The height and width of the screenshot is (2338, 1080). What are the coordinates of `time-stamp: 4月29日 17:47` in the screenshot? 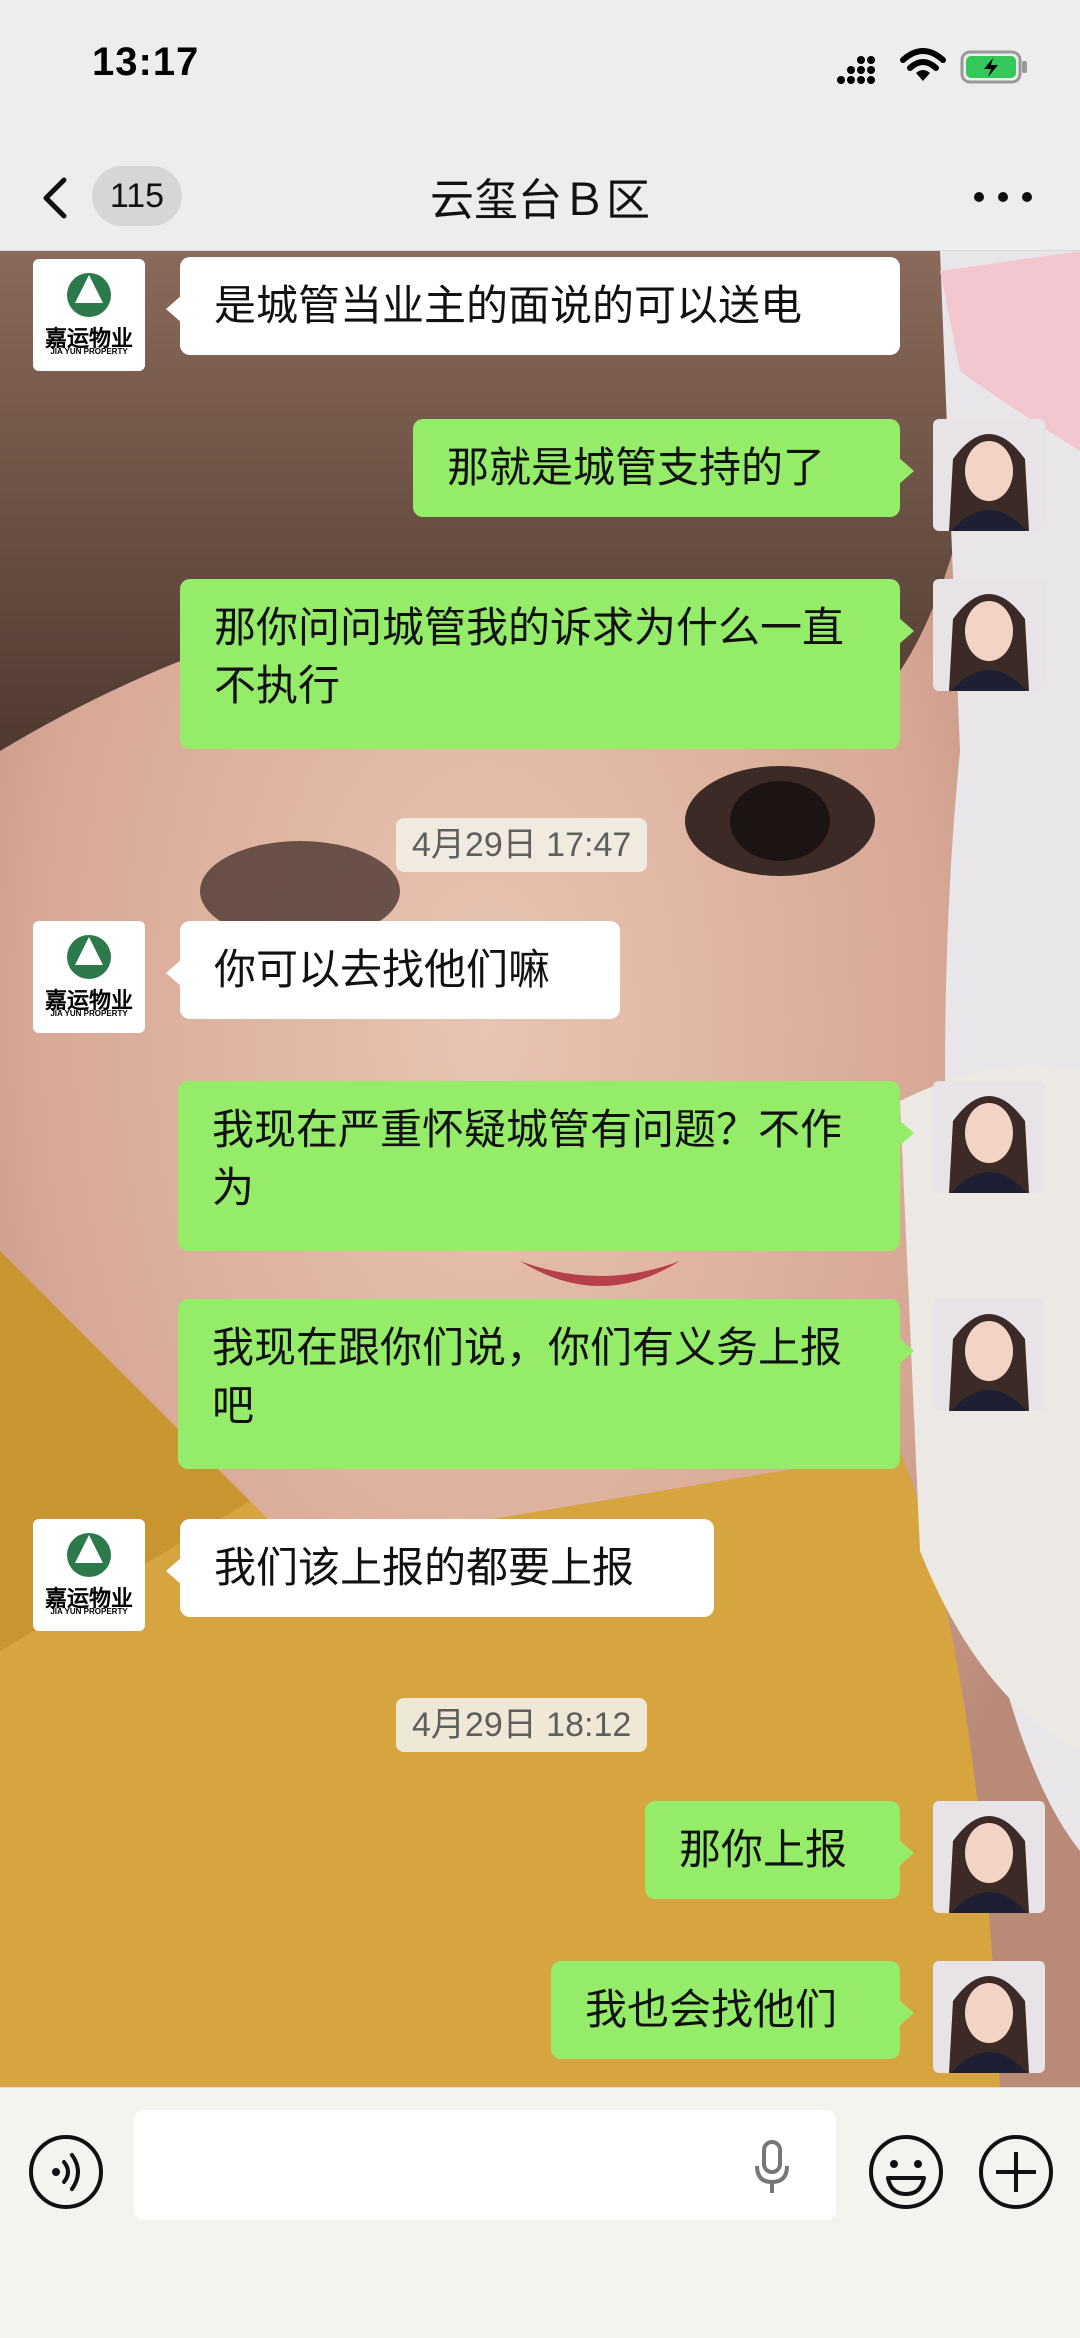 It's located at (522, 845).